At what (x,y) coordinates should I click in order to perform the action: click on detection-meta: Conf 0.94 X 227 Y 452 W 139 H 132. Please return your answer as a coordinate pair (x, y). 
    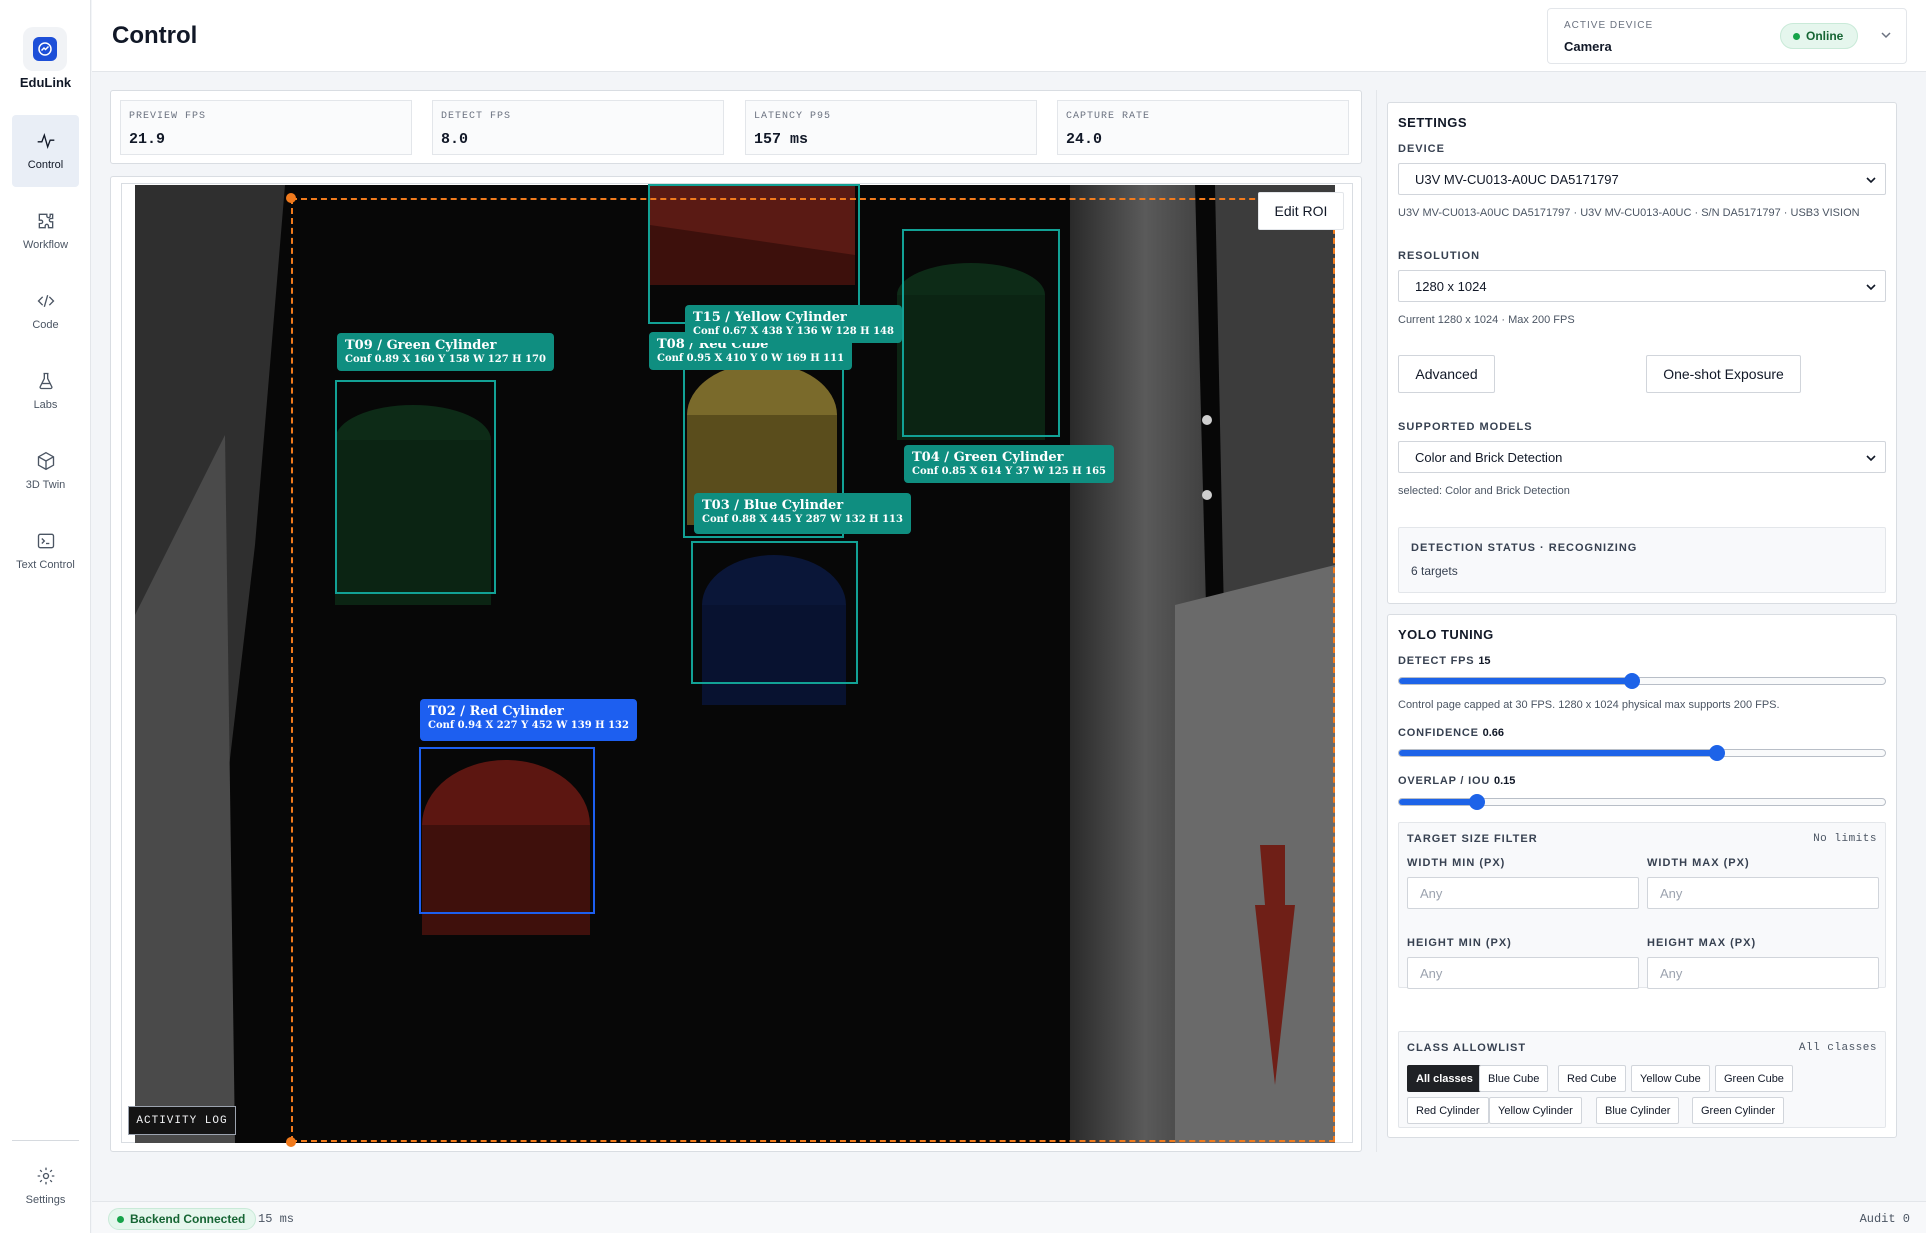
    Looking at the image, I should click on (528, 725).